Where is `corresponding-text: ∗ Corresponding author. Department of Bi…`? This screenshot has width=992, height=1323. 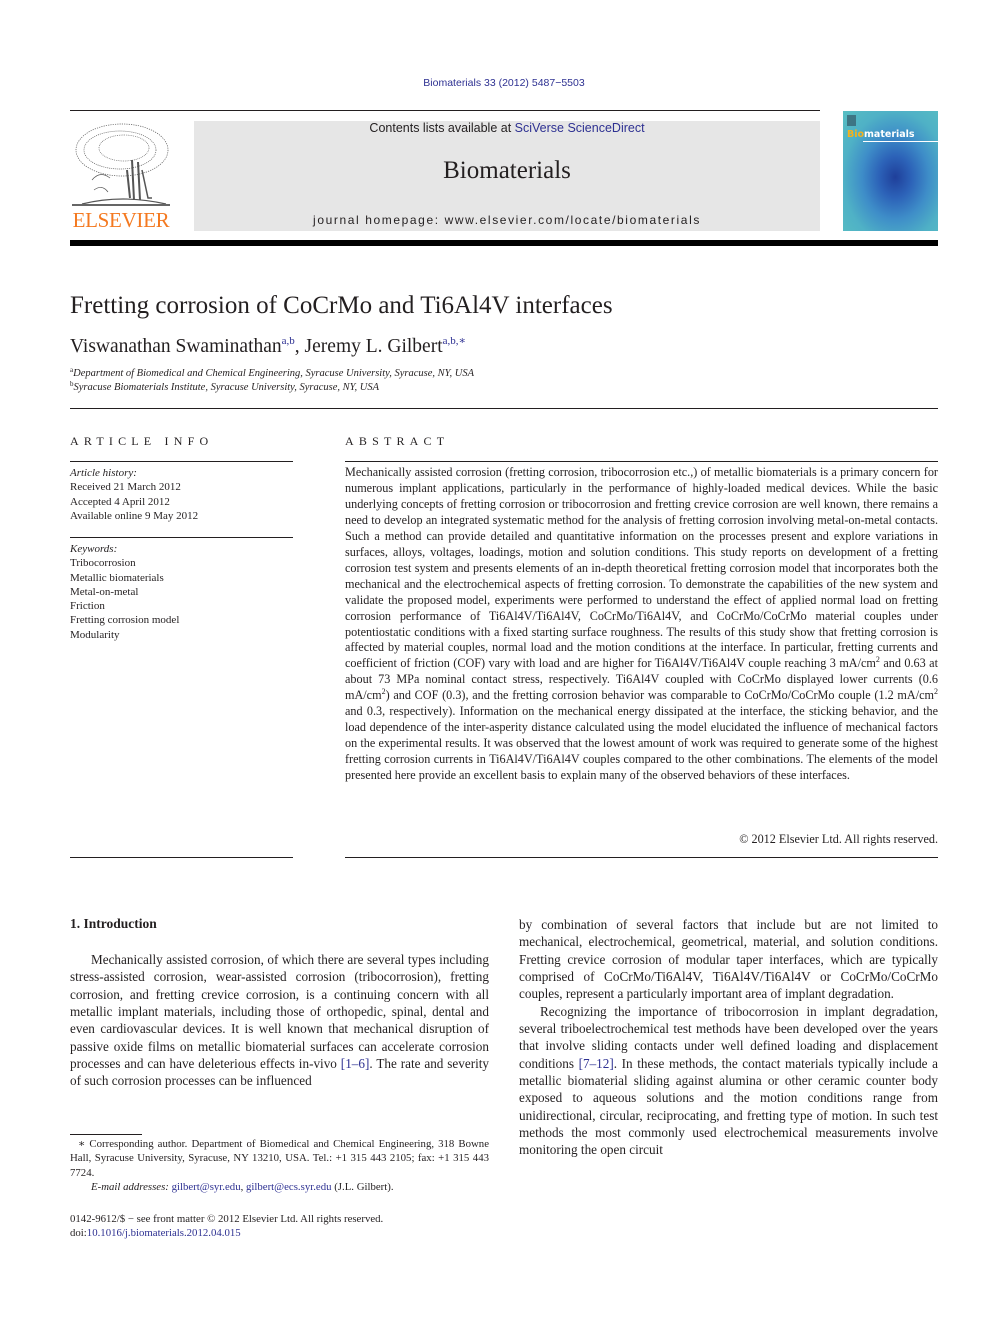 corresponding-text: ∗ Corresponding author. Department of Bi… is located at coordinates (279, 1158).